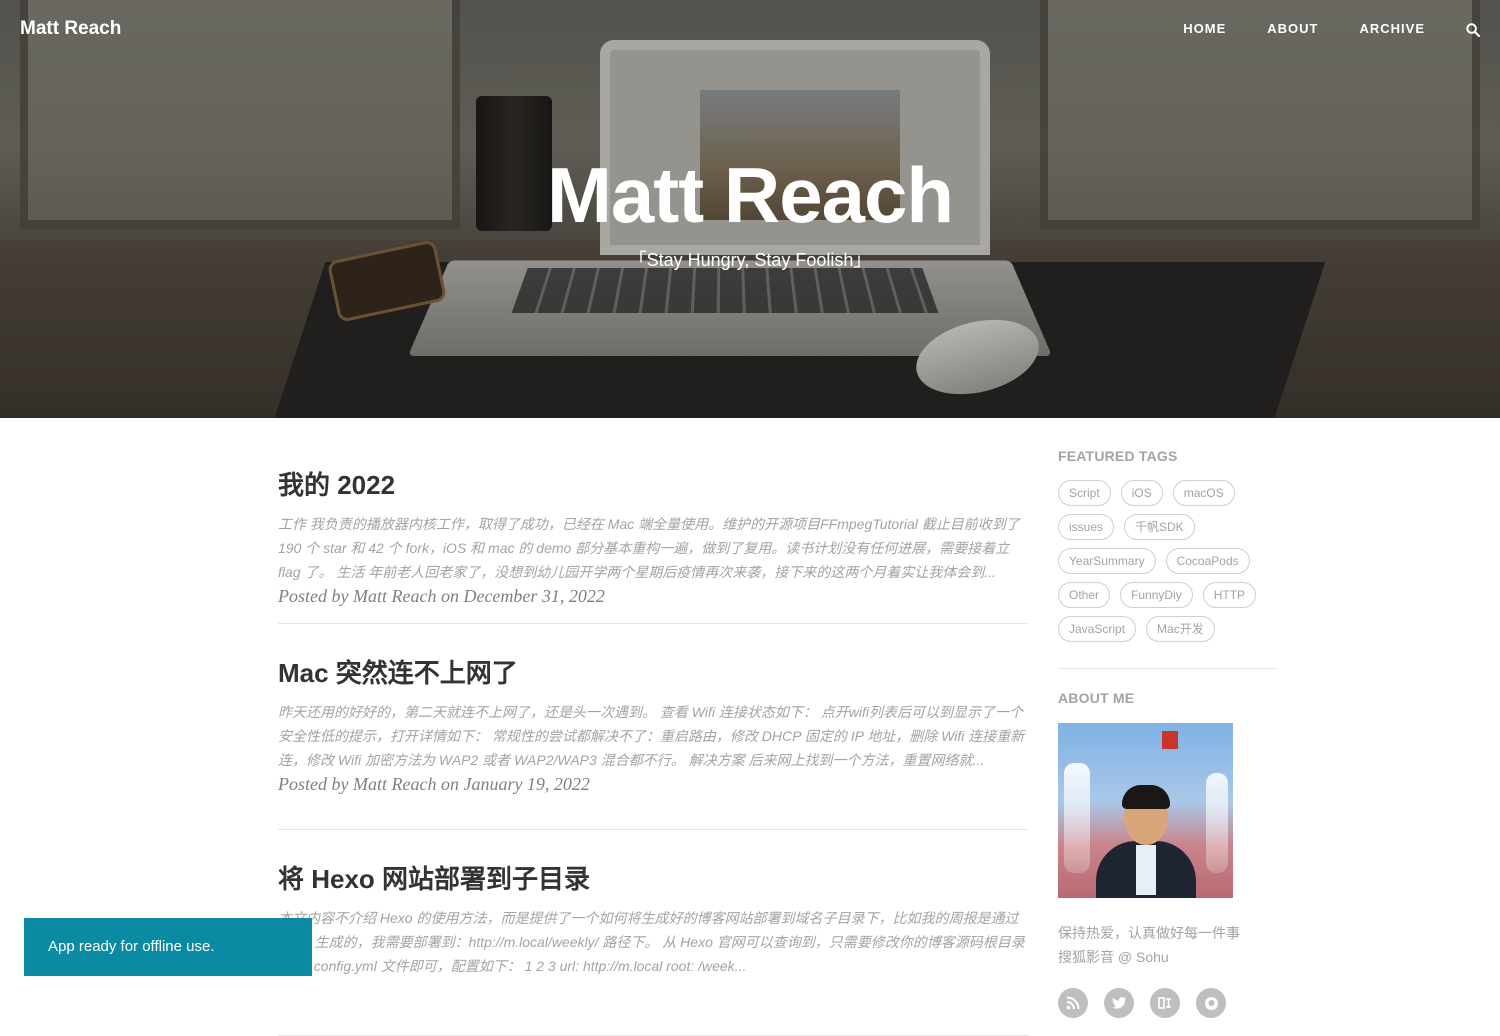 The image size is (1500, 1036). Describe the element at coordinates (1392, 28) in the screenshot. I see `nav-archive-link: ARCHIVE` at that location.